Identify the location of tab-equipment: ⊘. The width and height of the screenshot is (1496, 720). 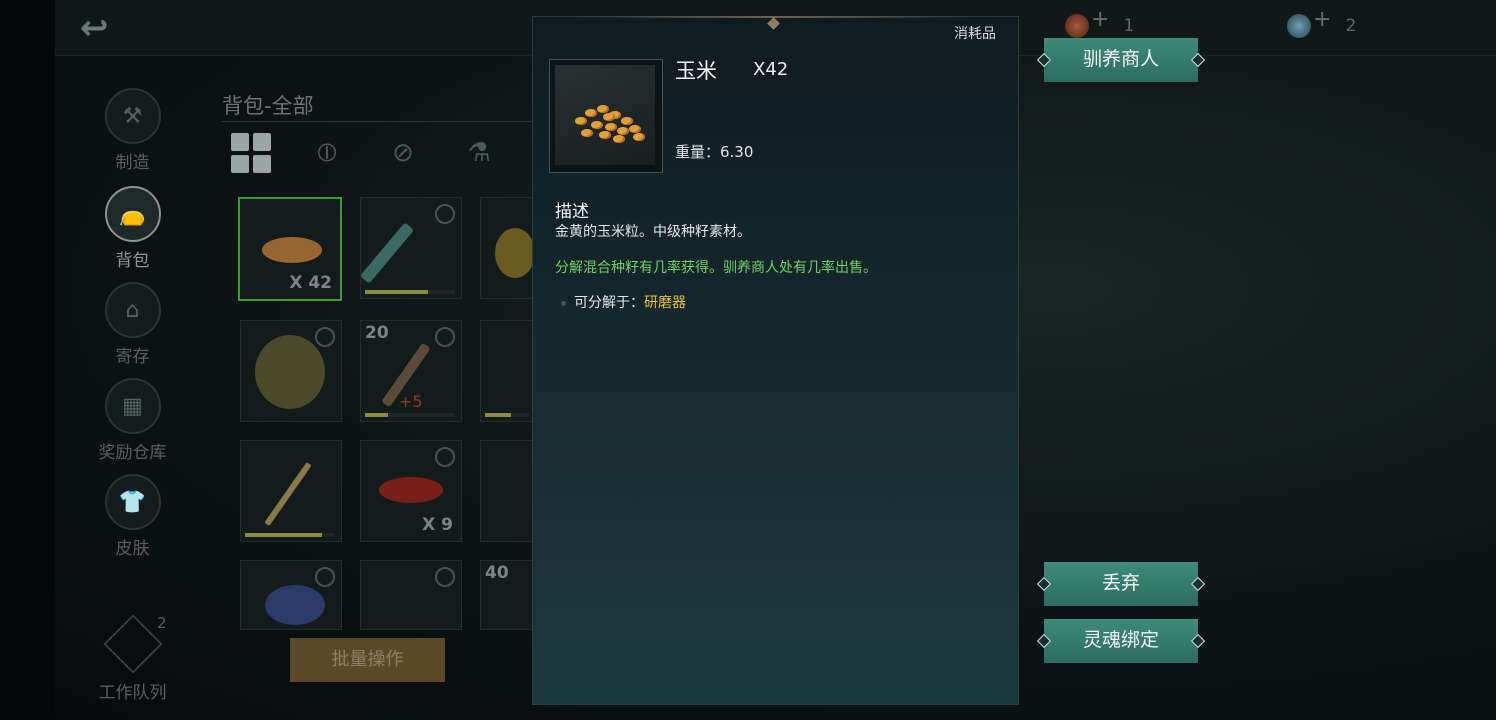
(403, 153).